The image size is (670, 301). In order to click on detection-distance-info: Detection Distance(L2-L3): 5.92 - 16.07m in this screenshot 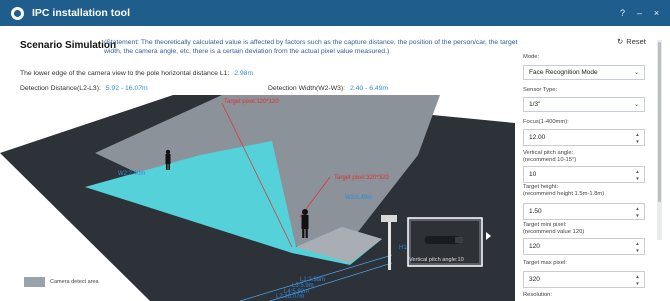, I will do `click(84, 88)`.